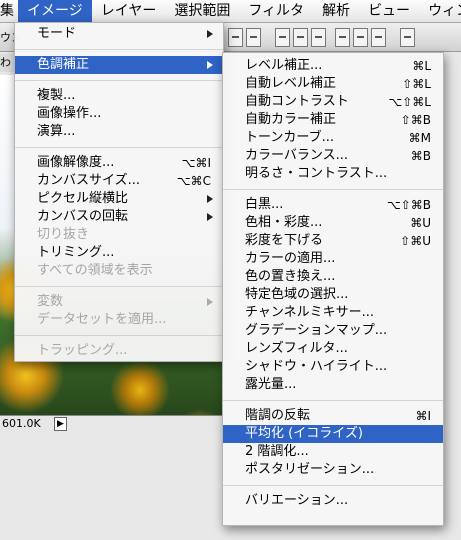 The height and width of the screenshot is (540, 461). Describe the element at coordinates (318, 37) in the screenshot. I see `distribute-bottom-icon` at that location.